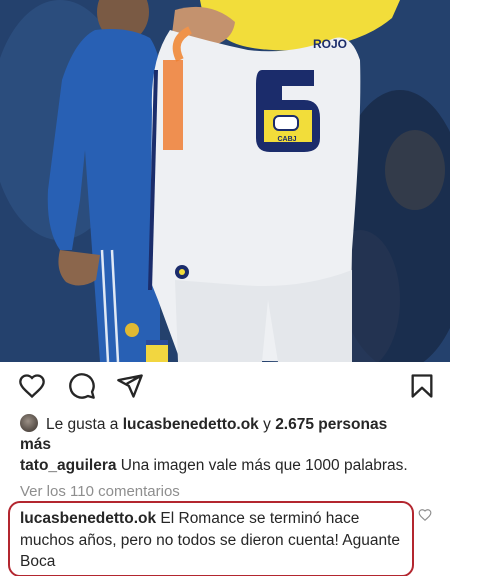  What do you see at coordinates (130, 386) in the screenshot?
I see `send-icon` at bounding box center [130, 386].